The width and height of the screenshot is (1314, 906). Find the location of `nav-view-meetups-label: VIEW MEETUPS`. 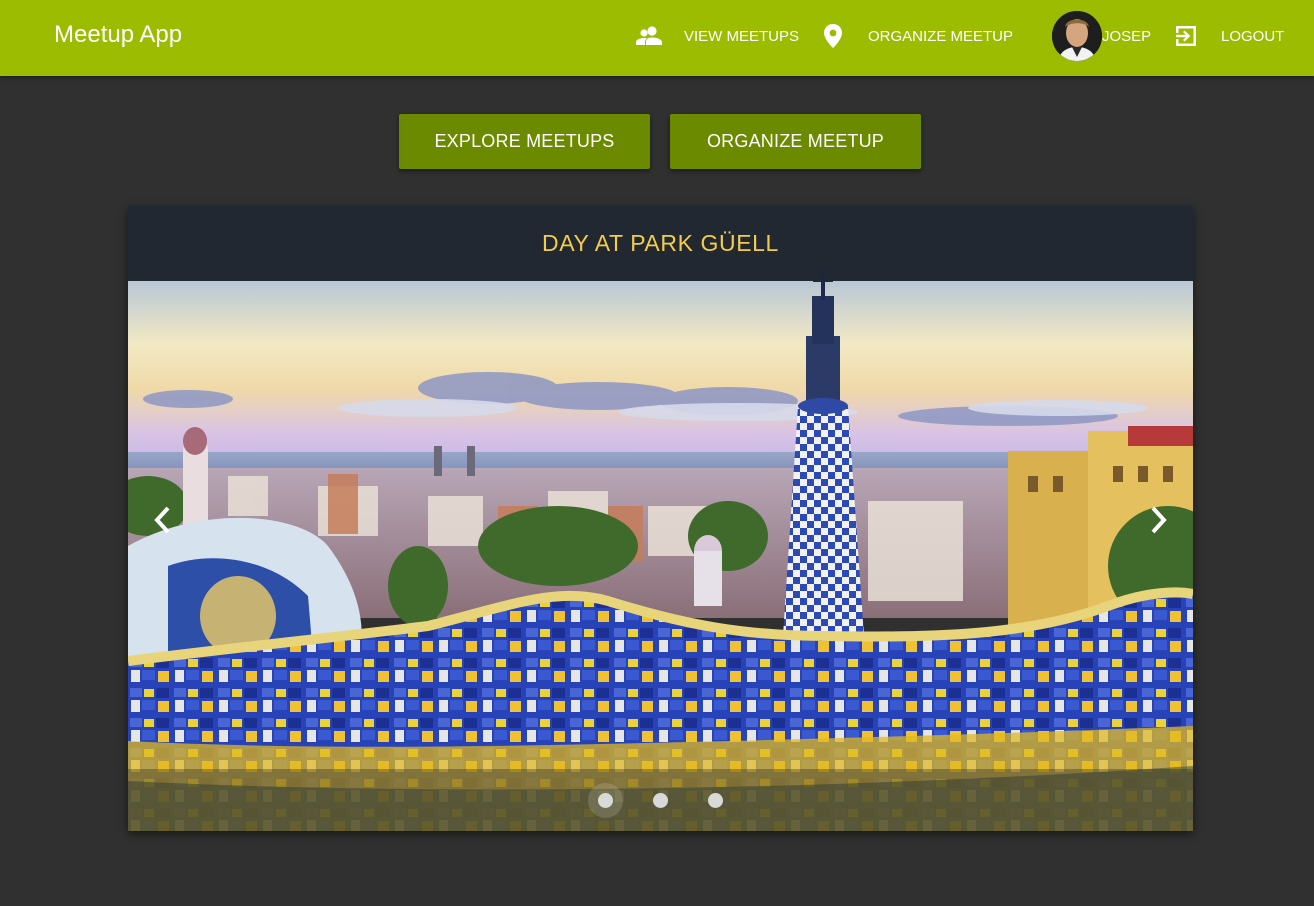

nav-view-meetups-label: VIEW MEETUPS is located at coordinates (742, 36).